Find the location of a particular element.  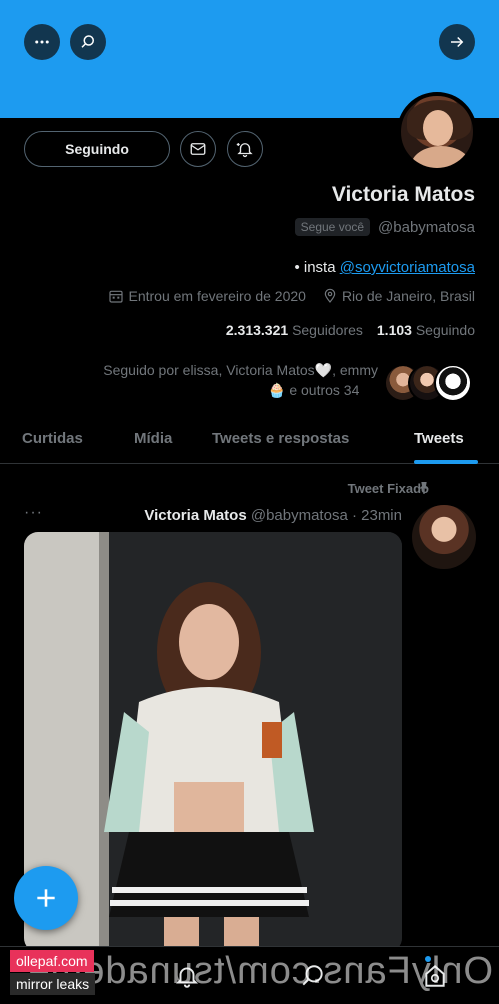

back-button is located at coordinates (457, 42).